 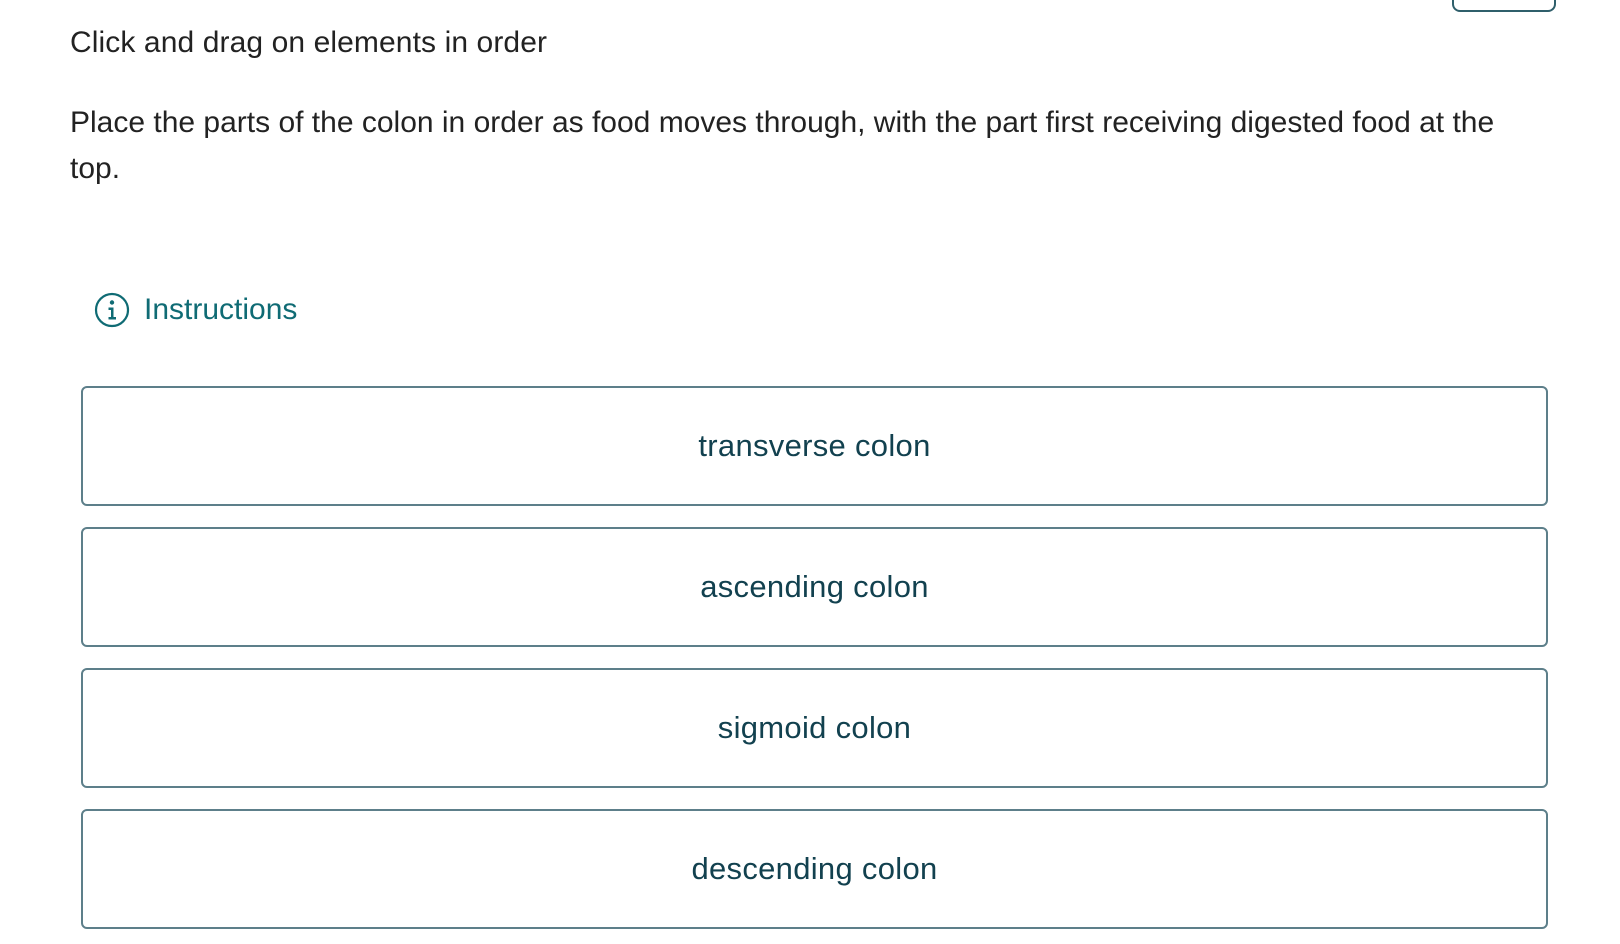 I want to click on draggable-item-sigmoid-colon: sigmoid colon, so click(x=814, y=728).